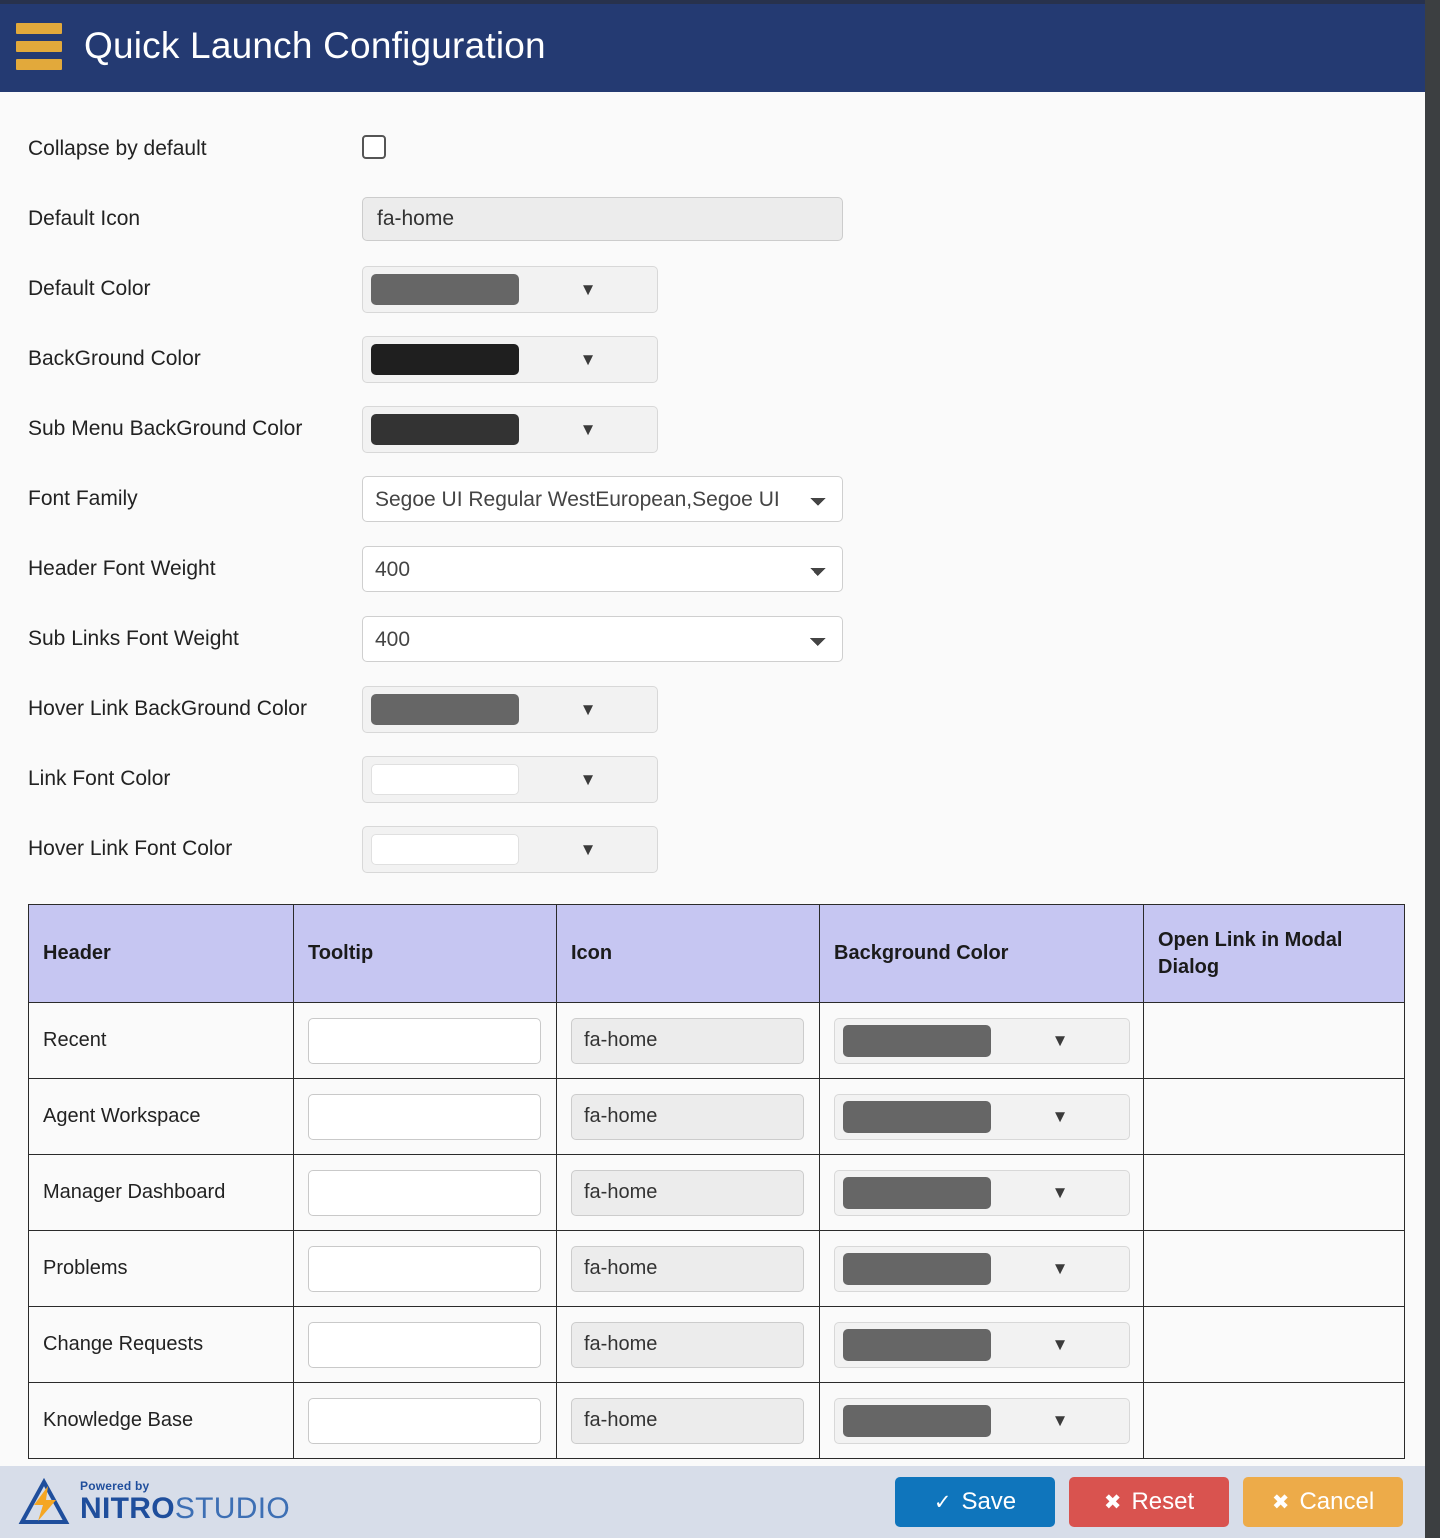 This screenshot has height=1538, width=1440. I want to click on column-header-tooltip: Tooltip, so click(425, 953).